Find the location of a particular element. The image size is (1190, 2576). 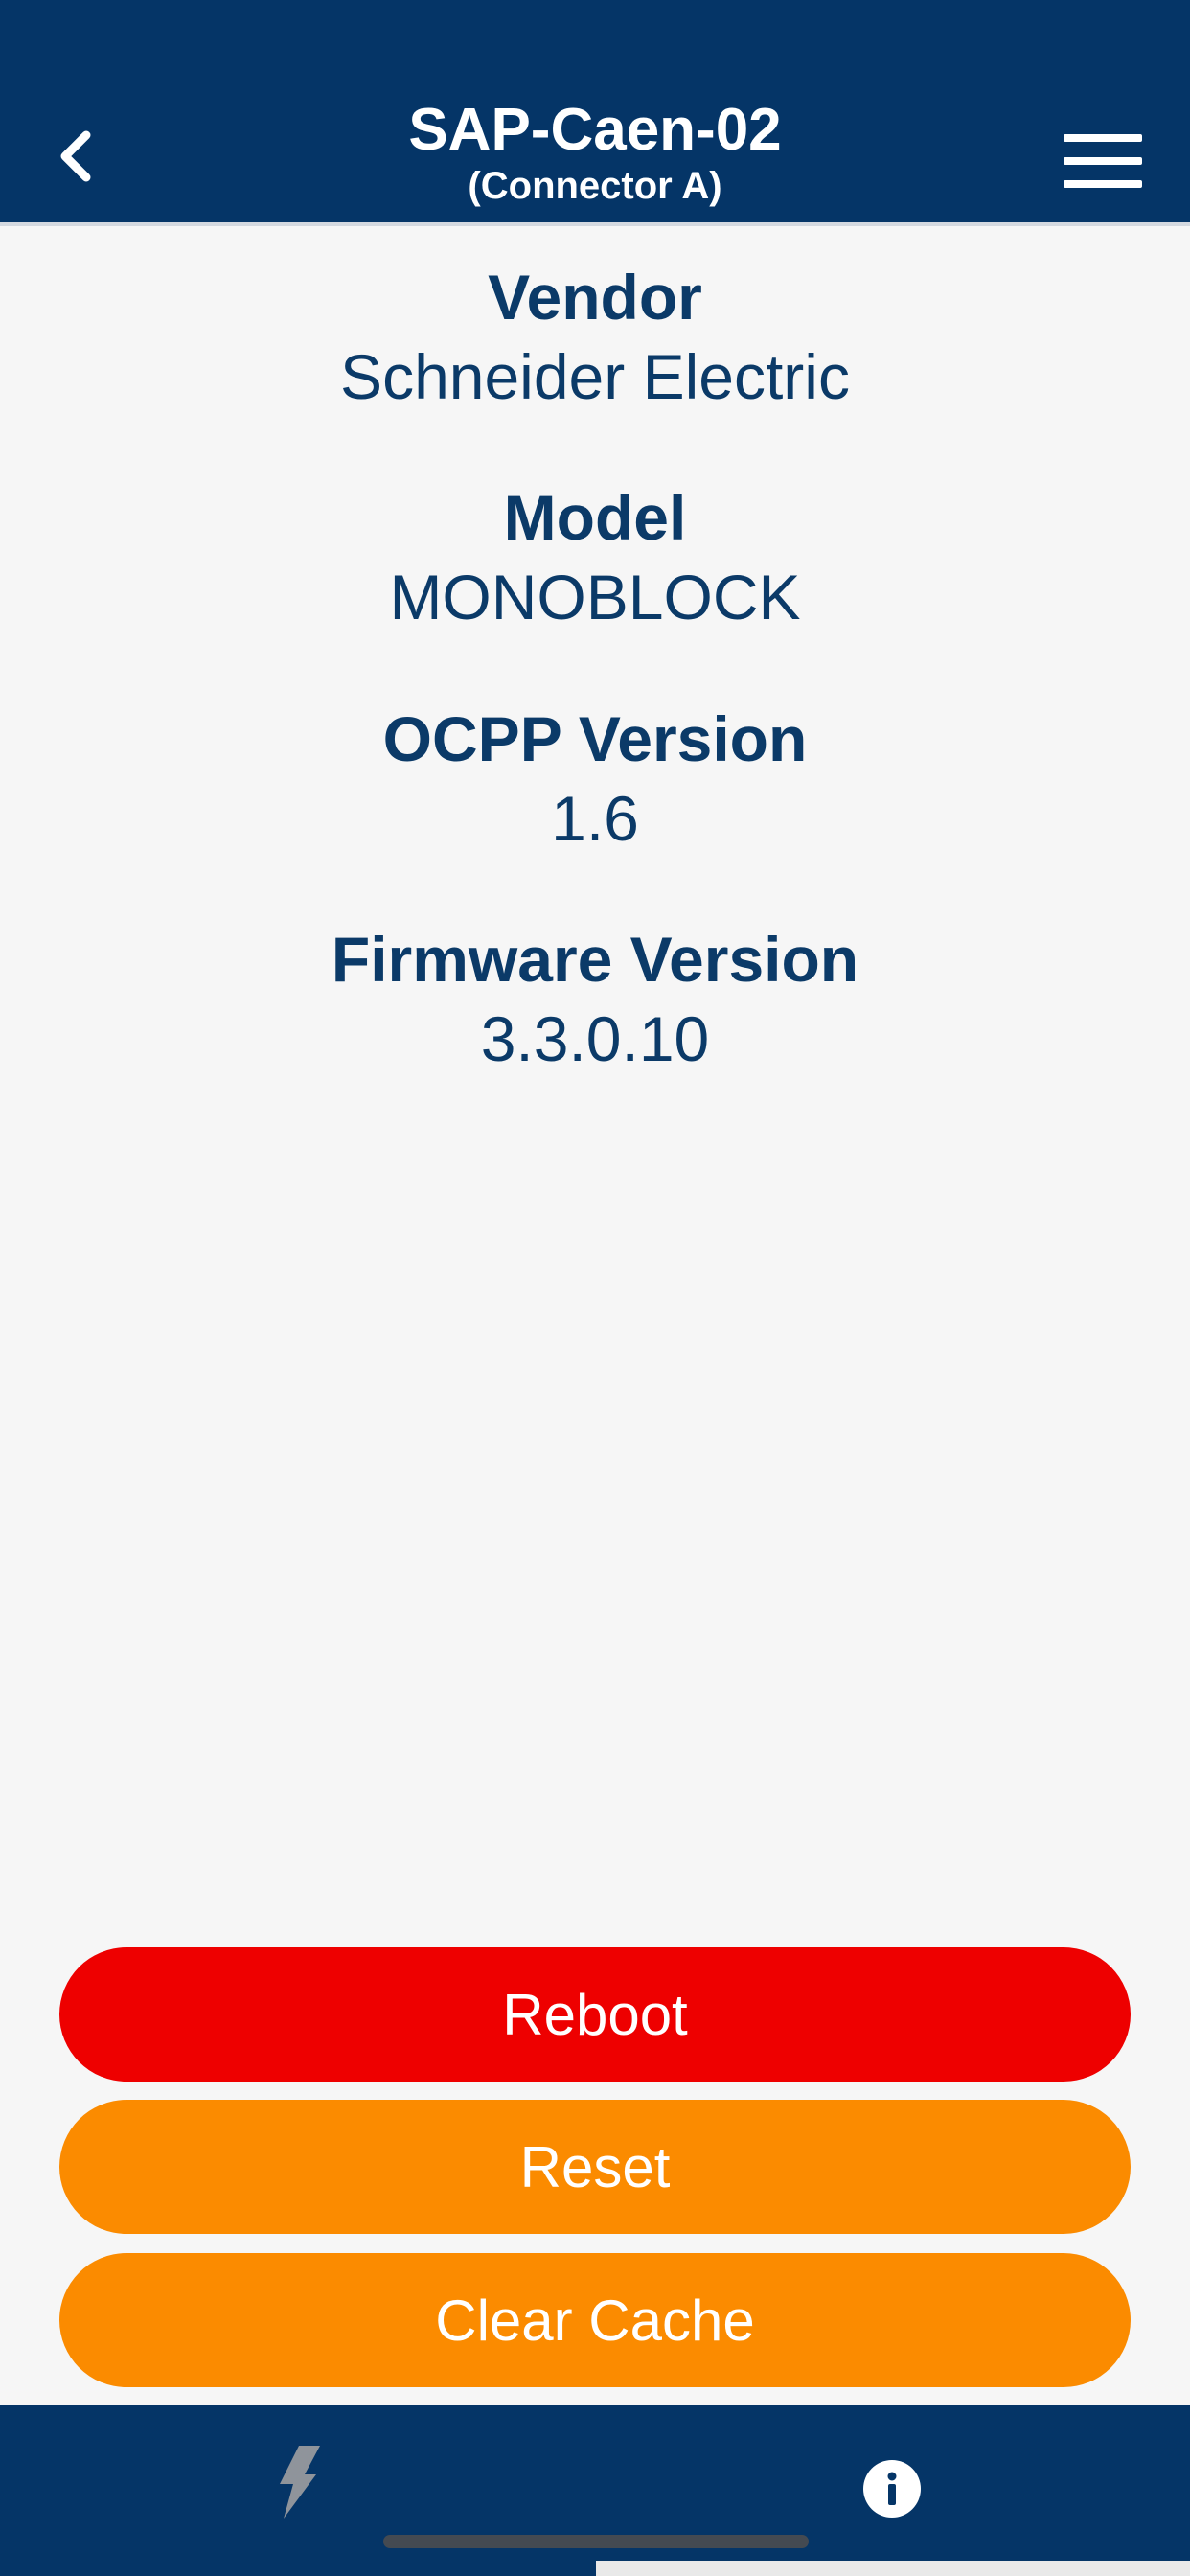

tab-charging is located at coordinates (297, 2482).